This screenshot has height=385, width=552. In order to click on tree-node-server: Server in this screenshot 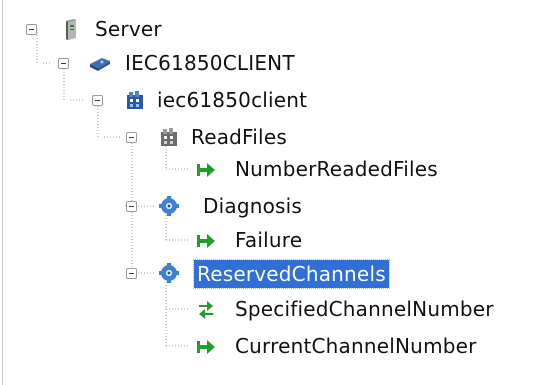, I will do `click(100, 29)`.